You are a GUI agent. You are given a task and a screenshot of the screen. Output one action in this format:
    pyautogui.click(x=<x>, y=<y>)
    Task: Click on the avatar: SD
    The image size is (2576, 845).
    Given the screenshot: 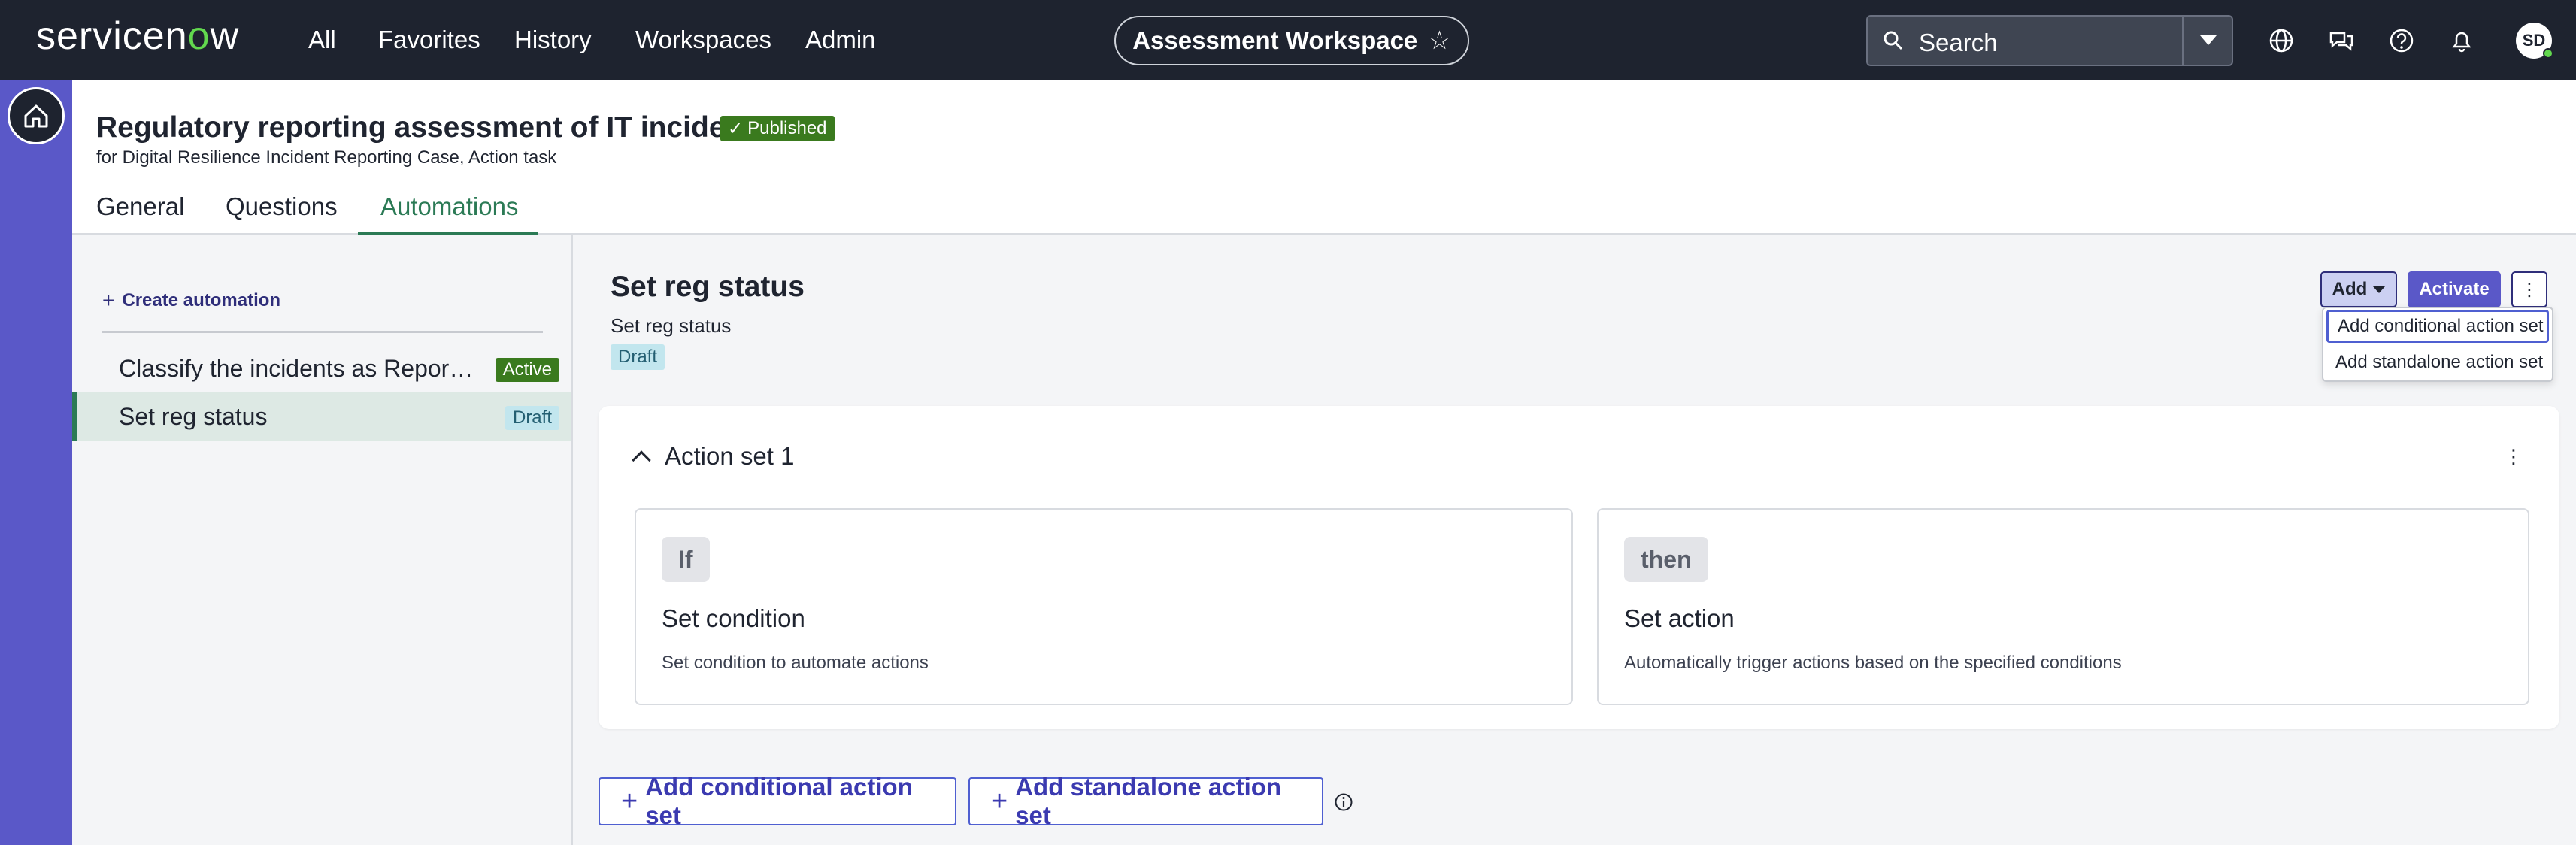 What is the action you would take?
    pyautogui.click(x=2534, y=41)
    